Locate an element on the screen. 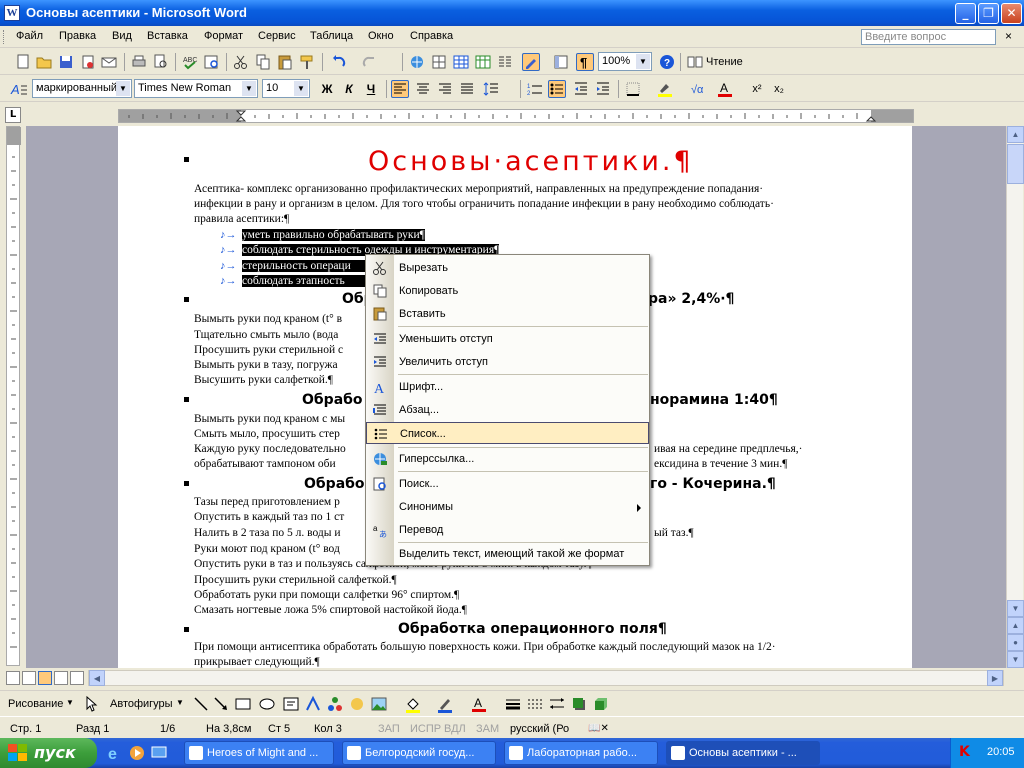  equation-icon: √α is located at coordinates (699, 89).